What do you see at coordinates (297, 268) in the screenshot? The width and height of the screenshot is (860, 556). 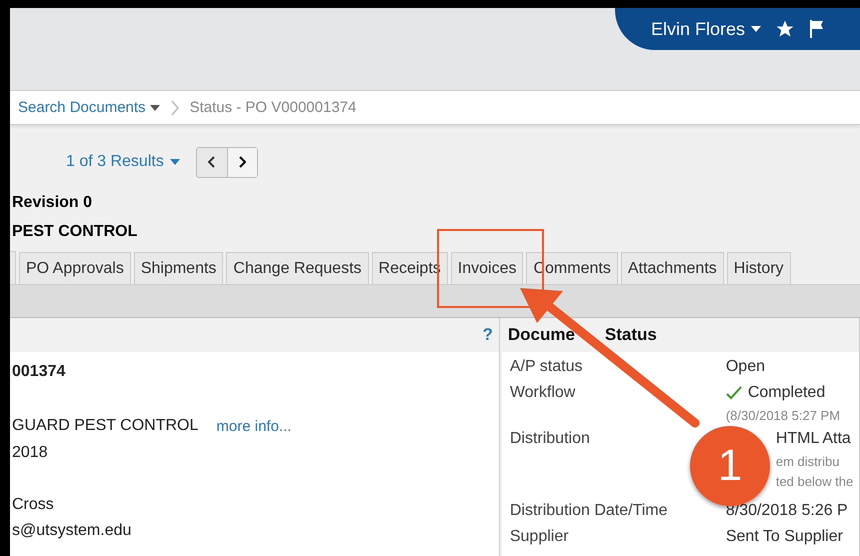 I see `tab: Change Requests` at bounding box center [297, 268].